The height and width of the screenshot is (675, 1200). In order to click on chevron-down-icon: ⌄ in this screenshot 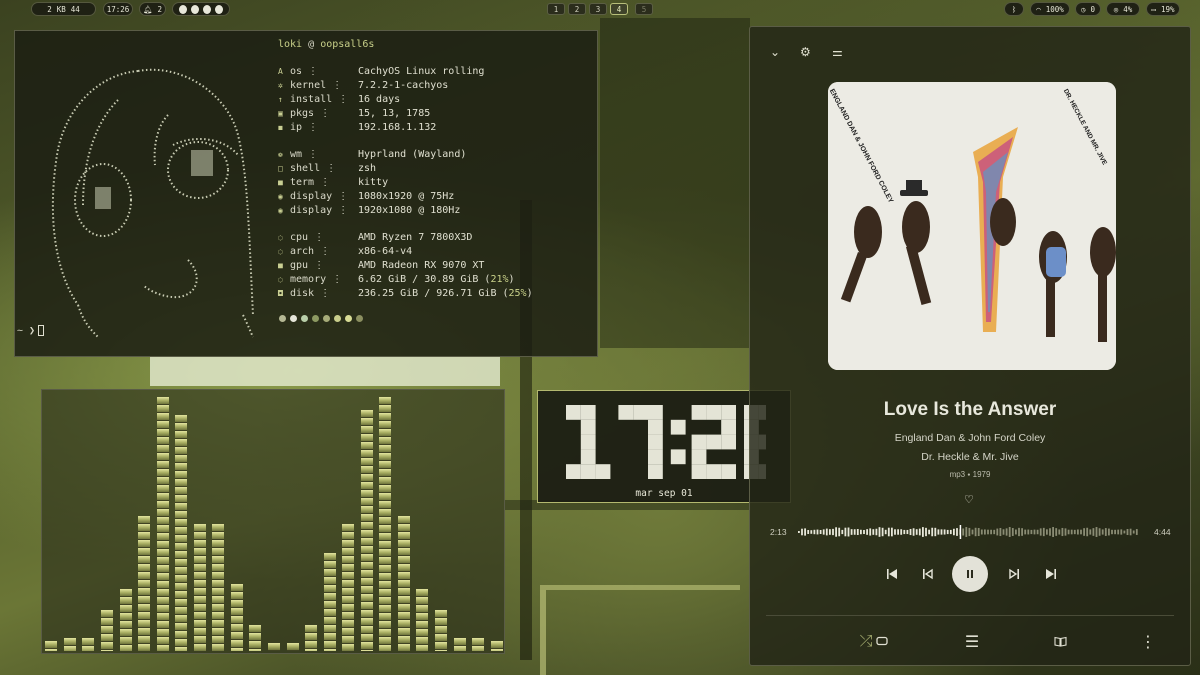, I will do `click(775, 52)`.